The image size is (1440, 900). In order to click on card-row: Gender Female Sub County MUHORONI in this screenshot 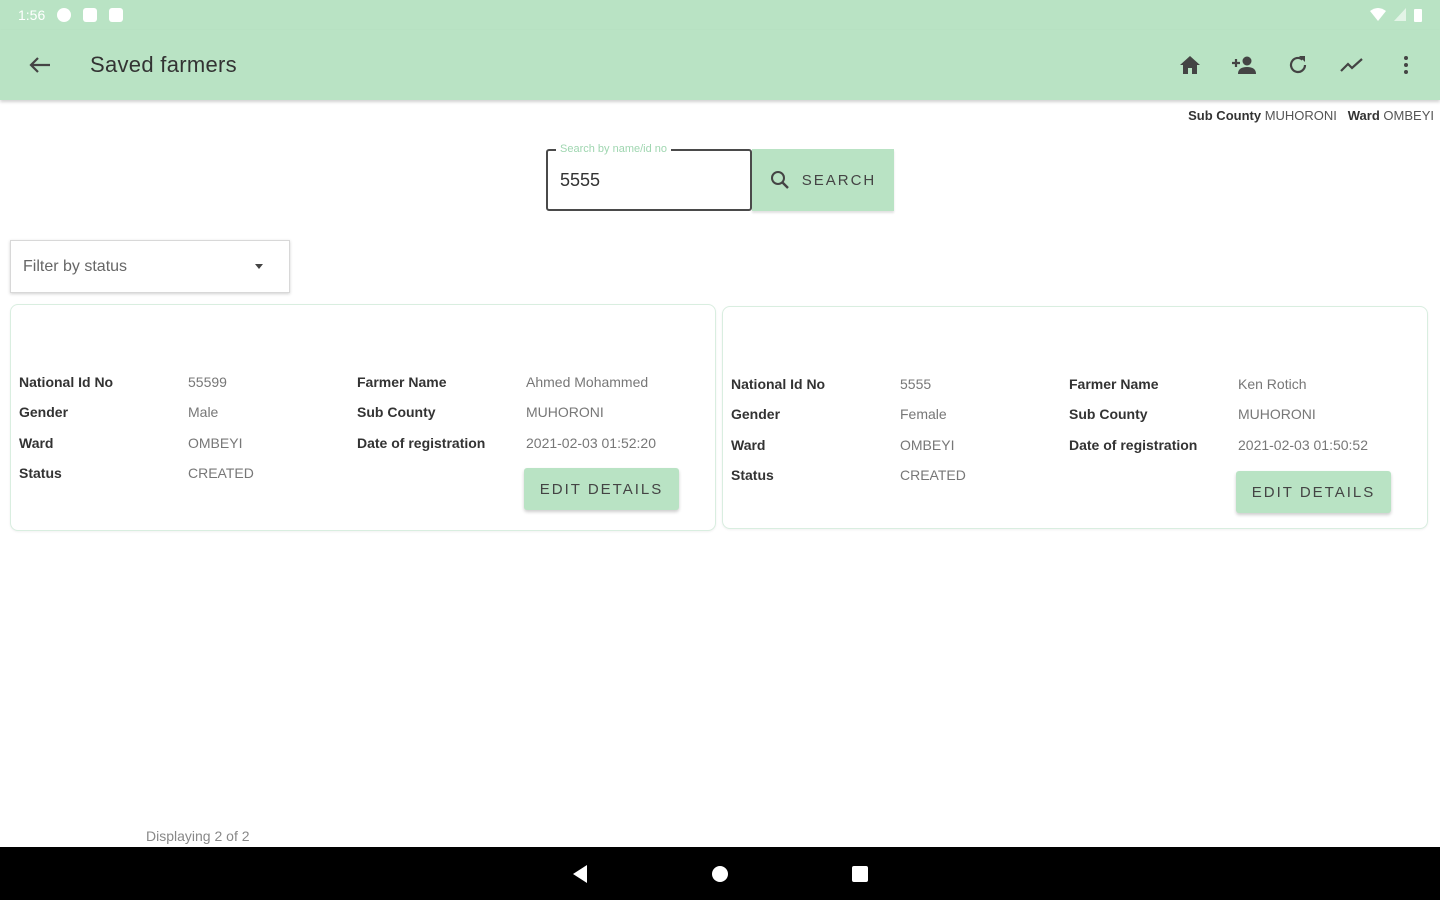, I will do `click(1069, 414)`.